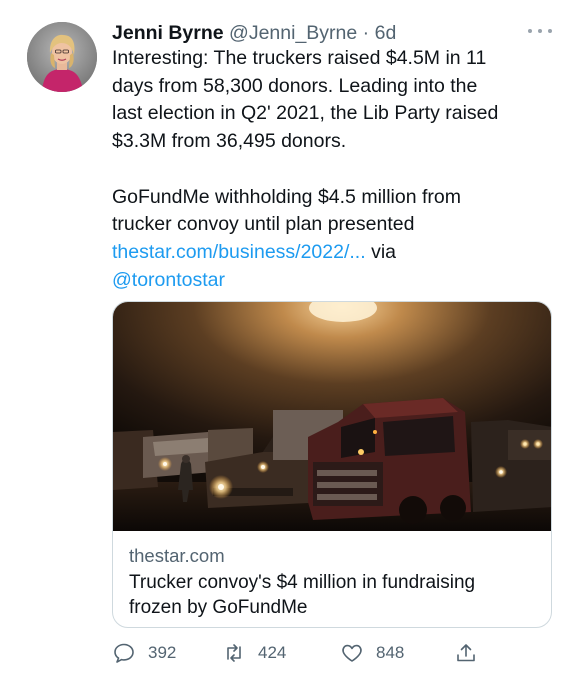 This screenshot has width=581, height=680. Describe the element at coordinates (263, 224) in the screenshot. I see `headline-line: trucker convoy until plan presented` at that location.